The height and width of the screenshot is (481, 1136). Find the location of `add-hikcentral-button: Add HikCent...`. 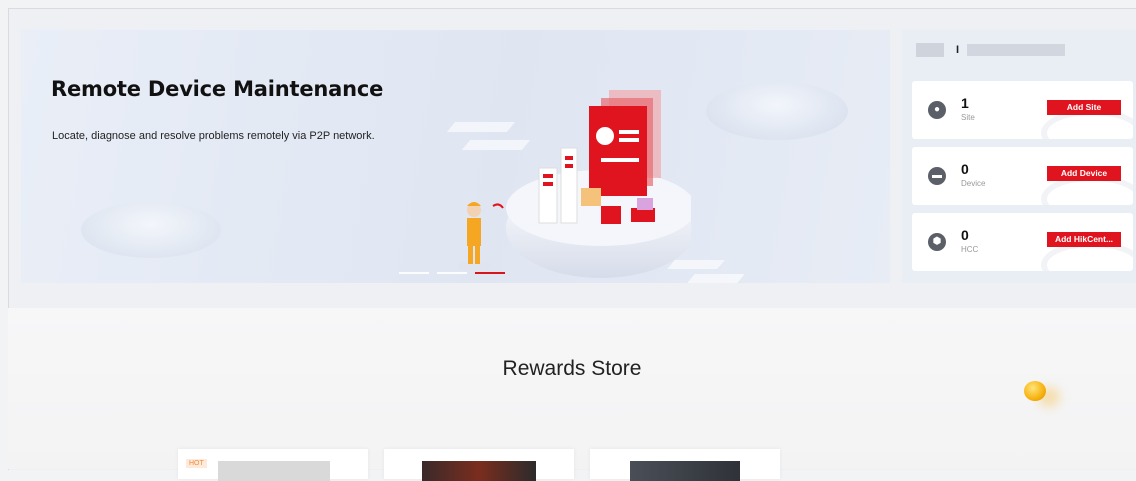

add-hikcentral-button: Add HikCent... is located at coordinates (1084, 239).